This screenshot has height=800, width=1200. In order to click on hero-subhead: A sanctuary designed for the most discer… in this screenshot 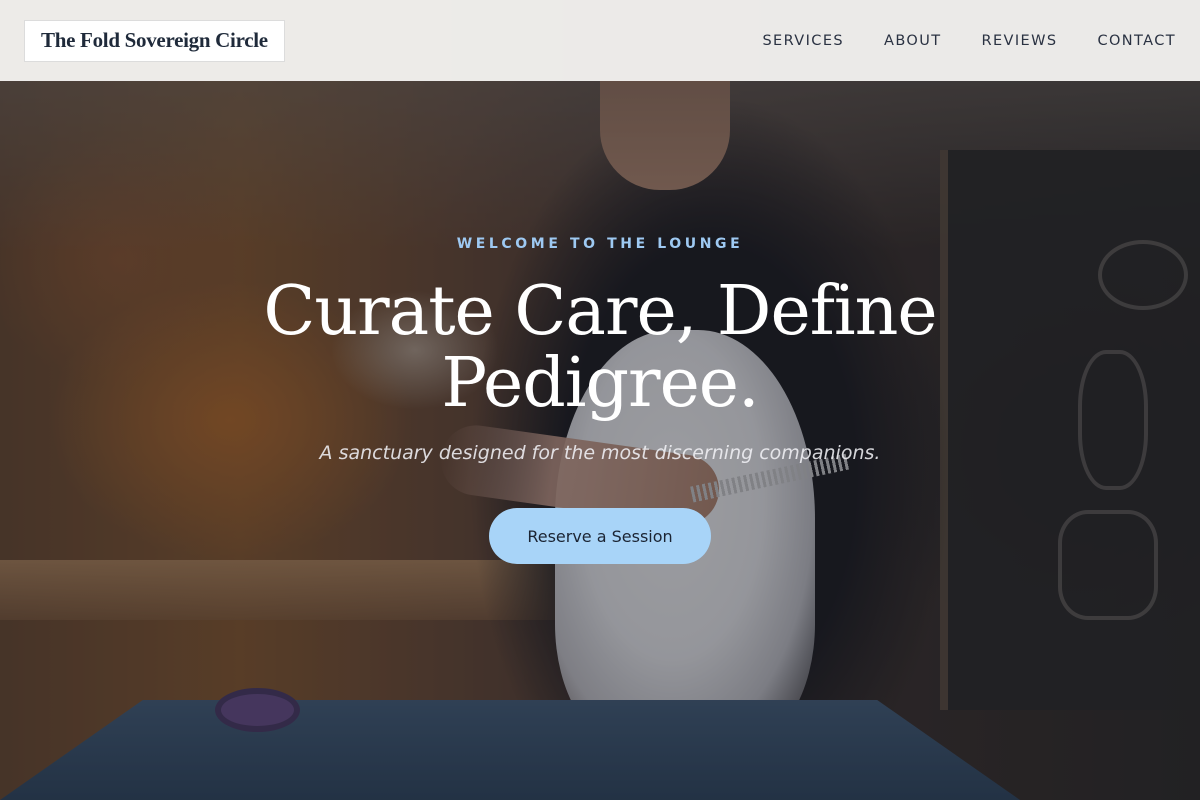, I will do `click(600, 453)`.